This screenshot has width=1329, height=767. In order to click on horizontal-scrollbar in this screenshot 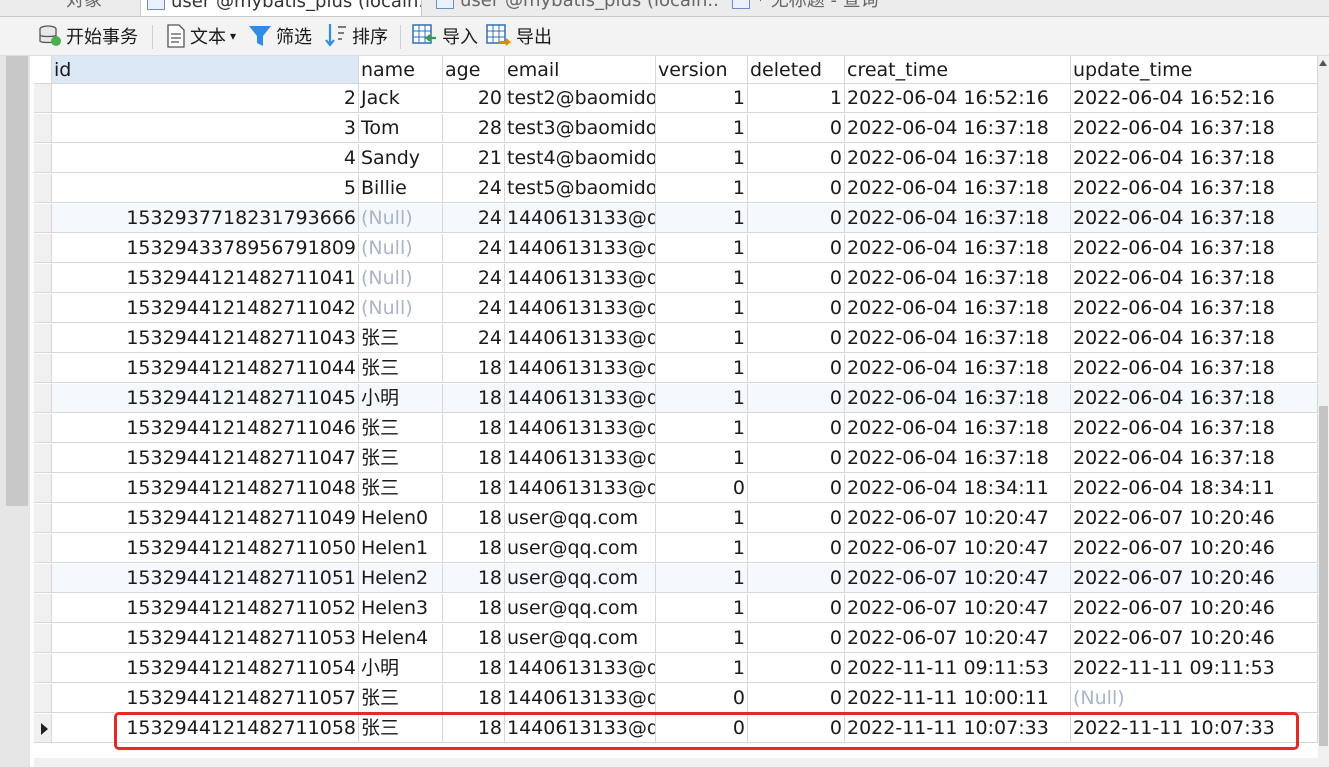, I will do `click(676, 762)`.